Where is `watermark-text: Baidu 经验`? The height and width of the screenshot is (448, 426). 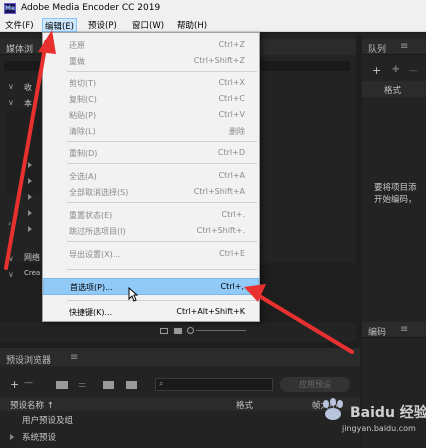
watermark-text: Baidu 经验 is located at coordinates (388, 413).